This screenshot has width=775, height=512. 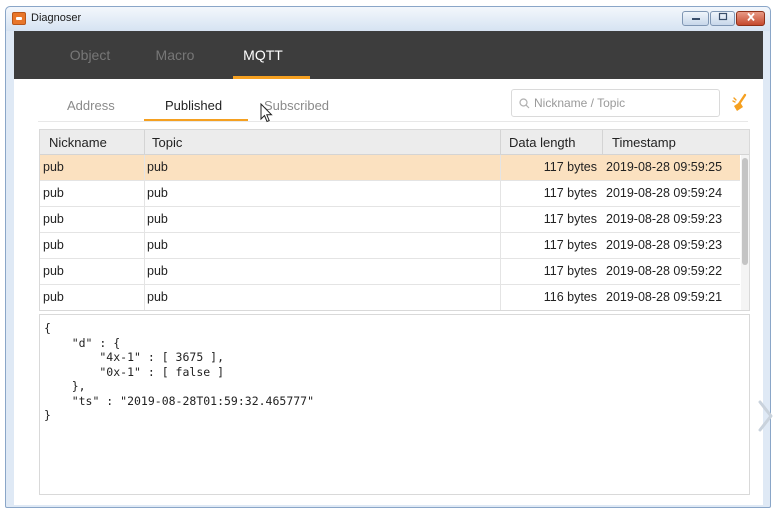 What do you see at coordinates (624, 103) in the screenshot?
I see `search-input` at bounding box center [624, 103].